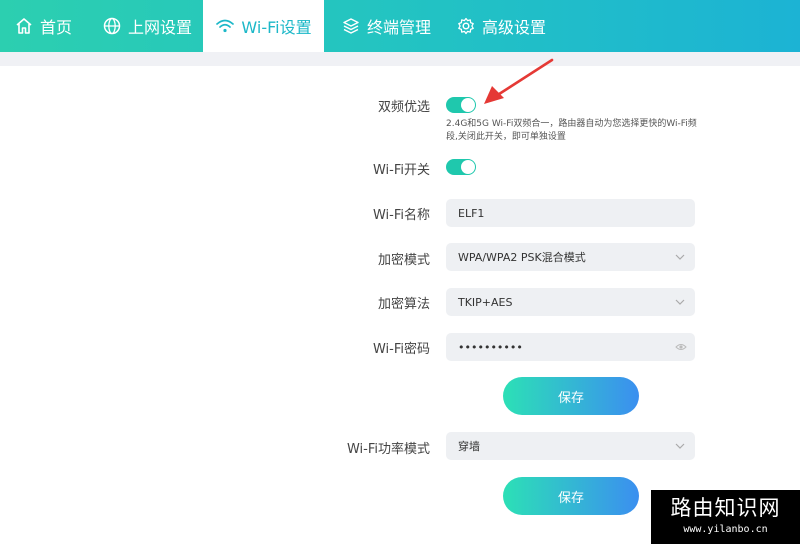  What do you see at coordinates (571, 496) in the screenshot?
I see `save-power-button: 保存` at bounding box center [571, 496].